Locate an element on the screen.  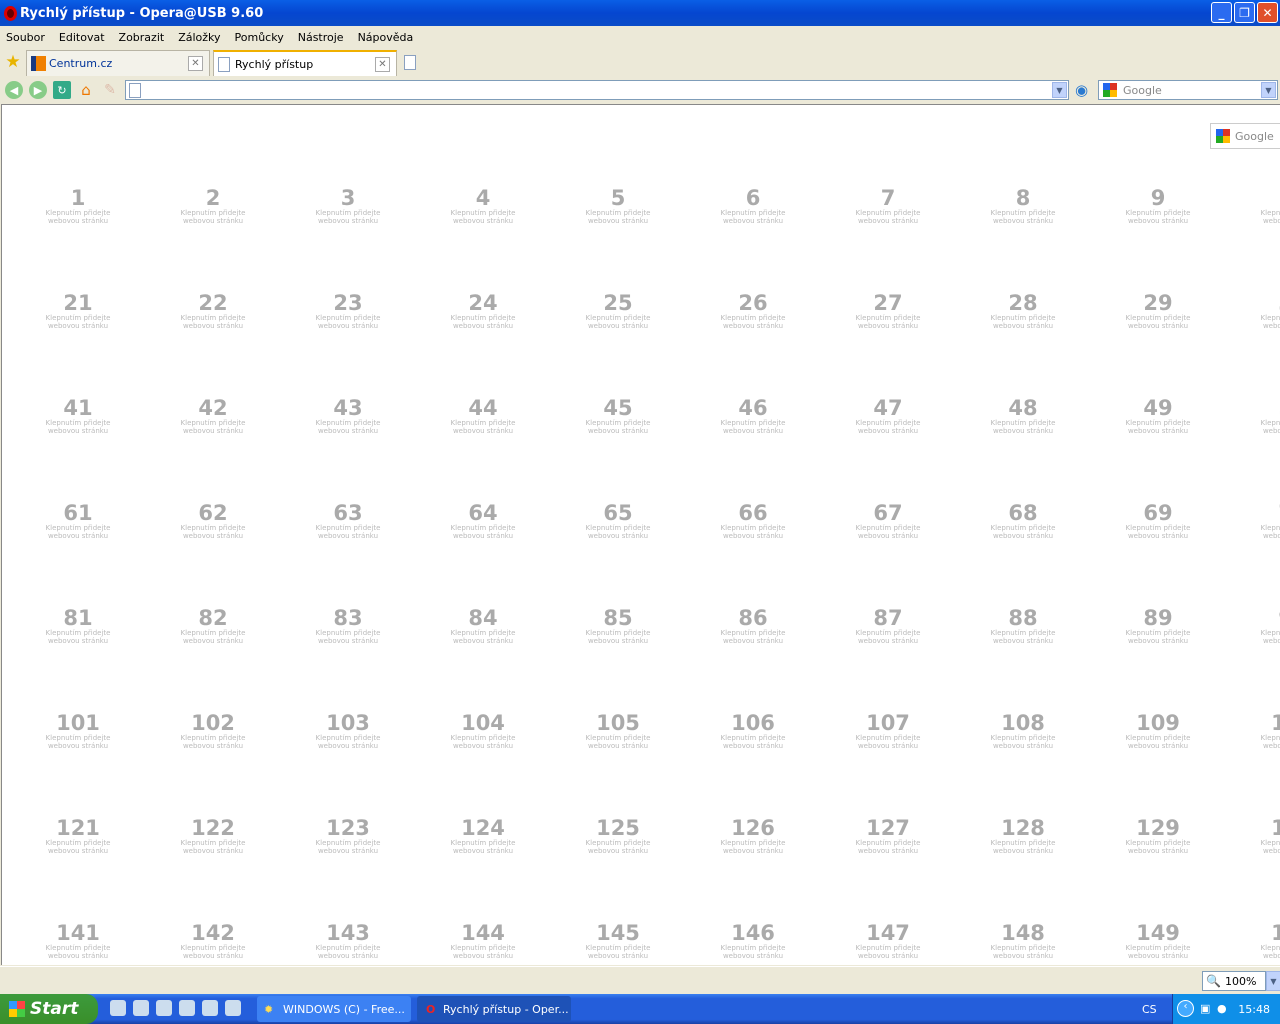
back-icon: ◀ is located at coordinates (14, 90).